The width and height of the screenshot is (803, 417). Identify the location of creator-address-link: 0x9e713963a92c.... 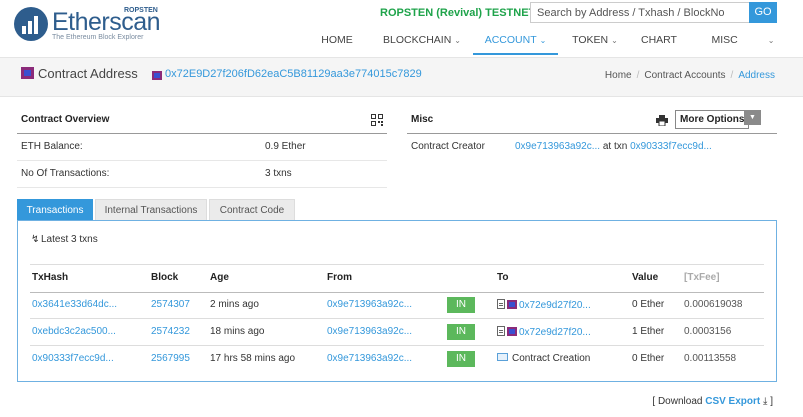
(557, 146).